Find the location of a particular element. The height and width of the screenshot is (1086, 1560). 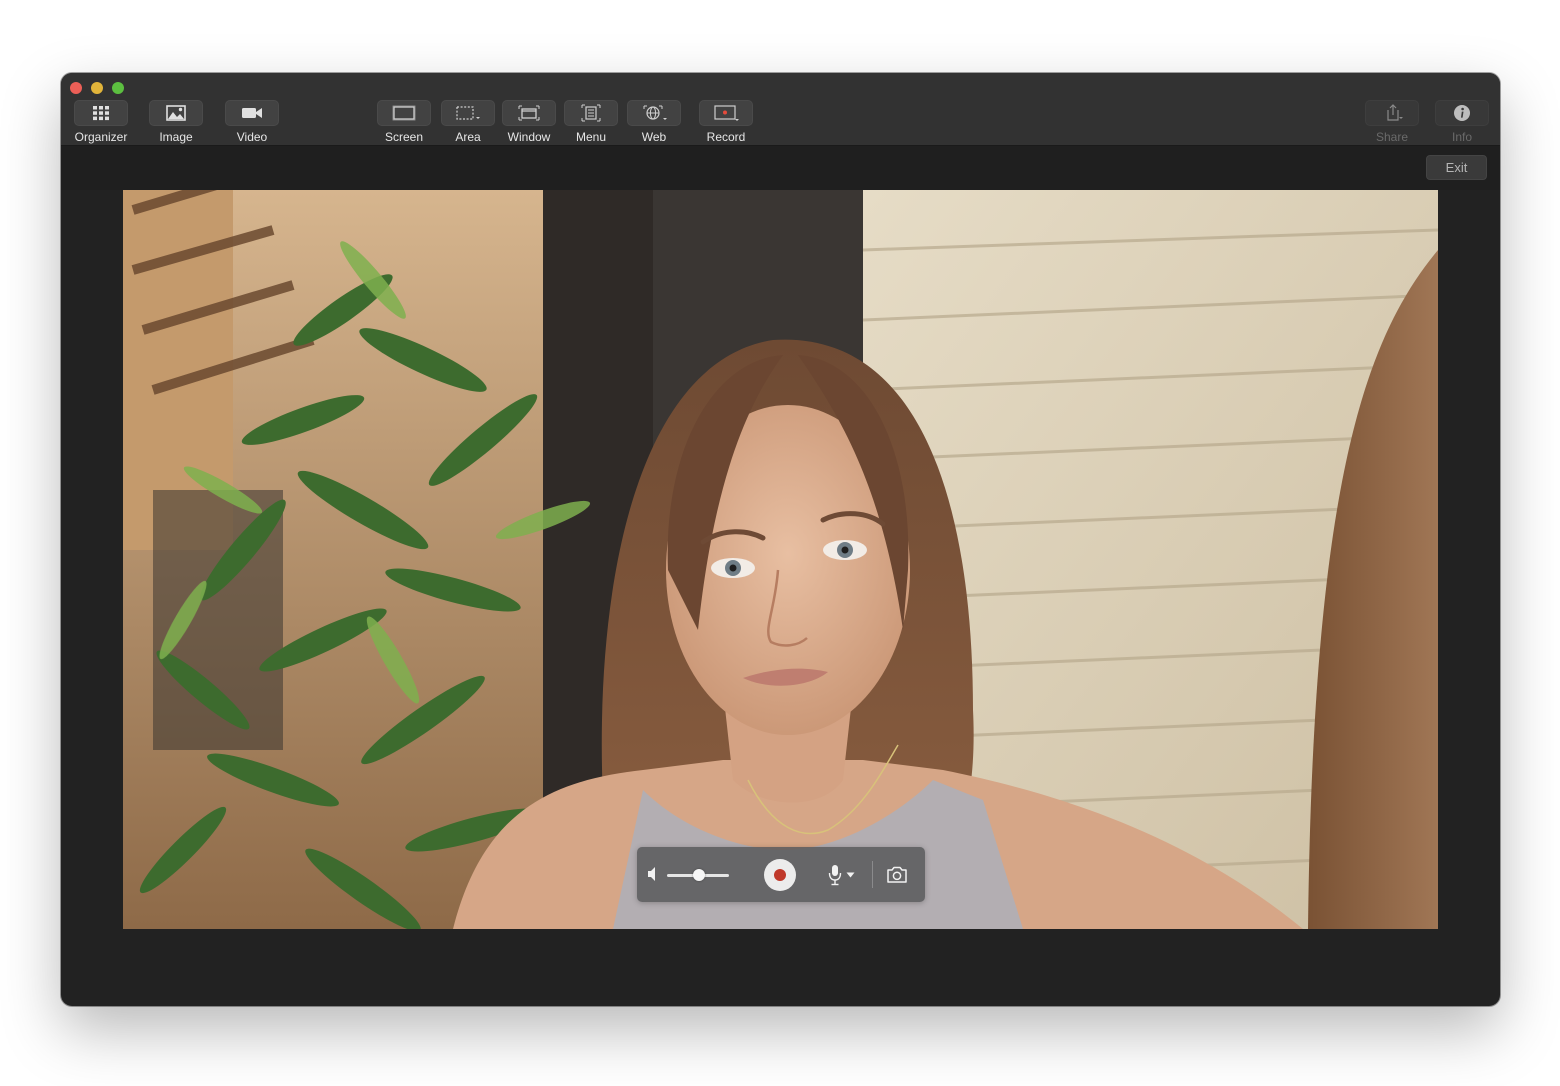

speaker-icon is located at coordinates (651, 874).